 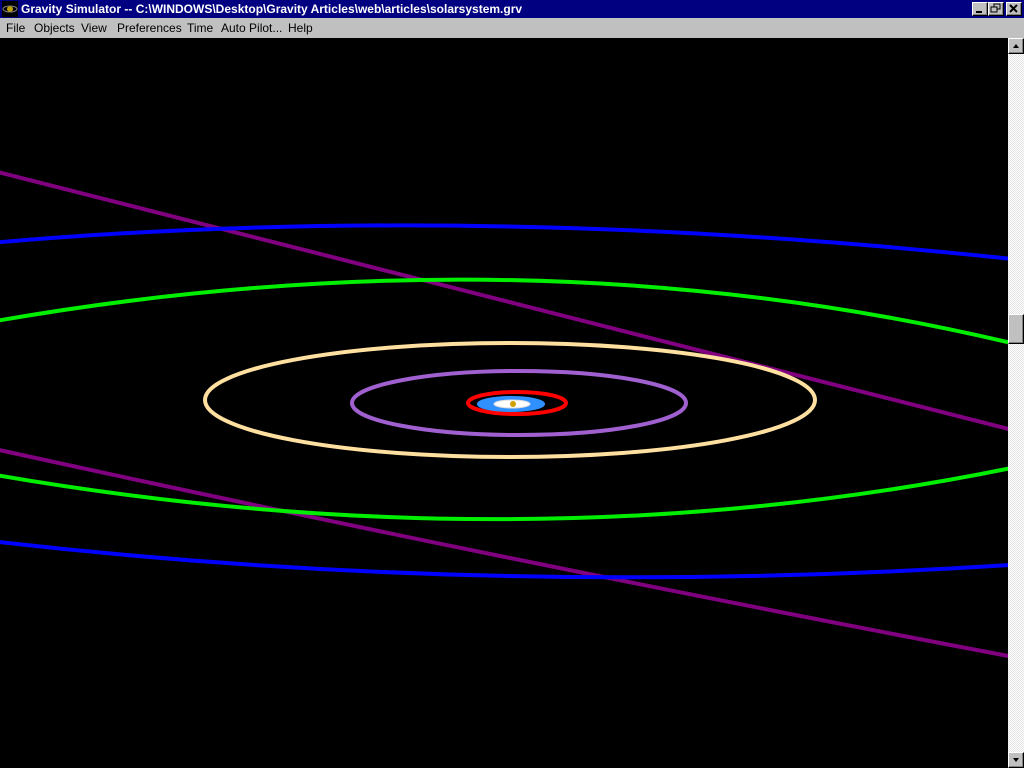 I want to click on neptune-orbit, so click(x=512, y=243).